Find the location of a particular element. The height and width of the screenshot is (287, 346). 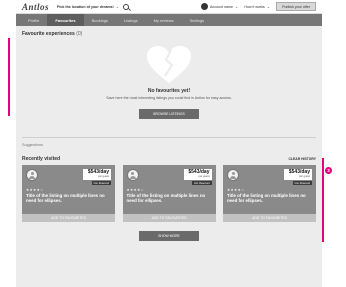

tab-favourites: Favourites is located at coordinates (65, 20).